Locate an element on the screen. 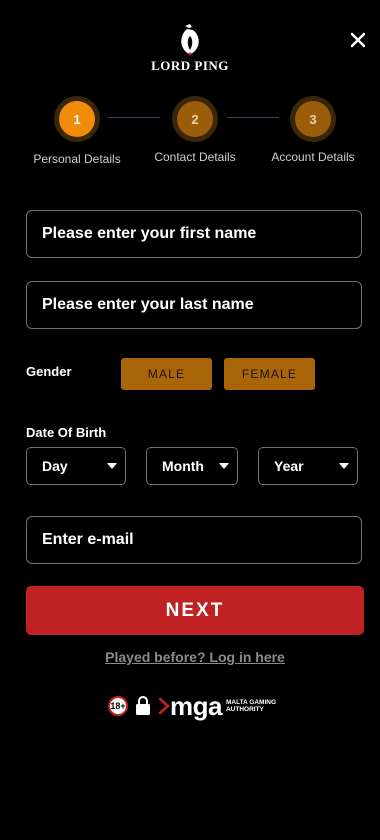  step-circle-ring: 1 is located at coordinates (77, 119).